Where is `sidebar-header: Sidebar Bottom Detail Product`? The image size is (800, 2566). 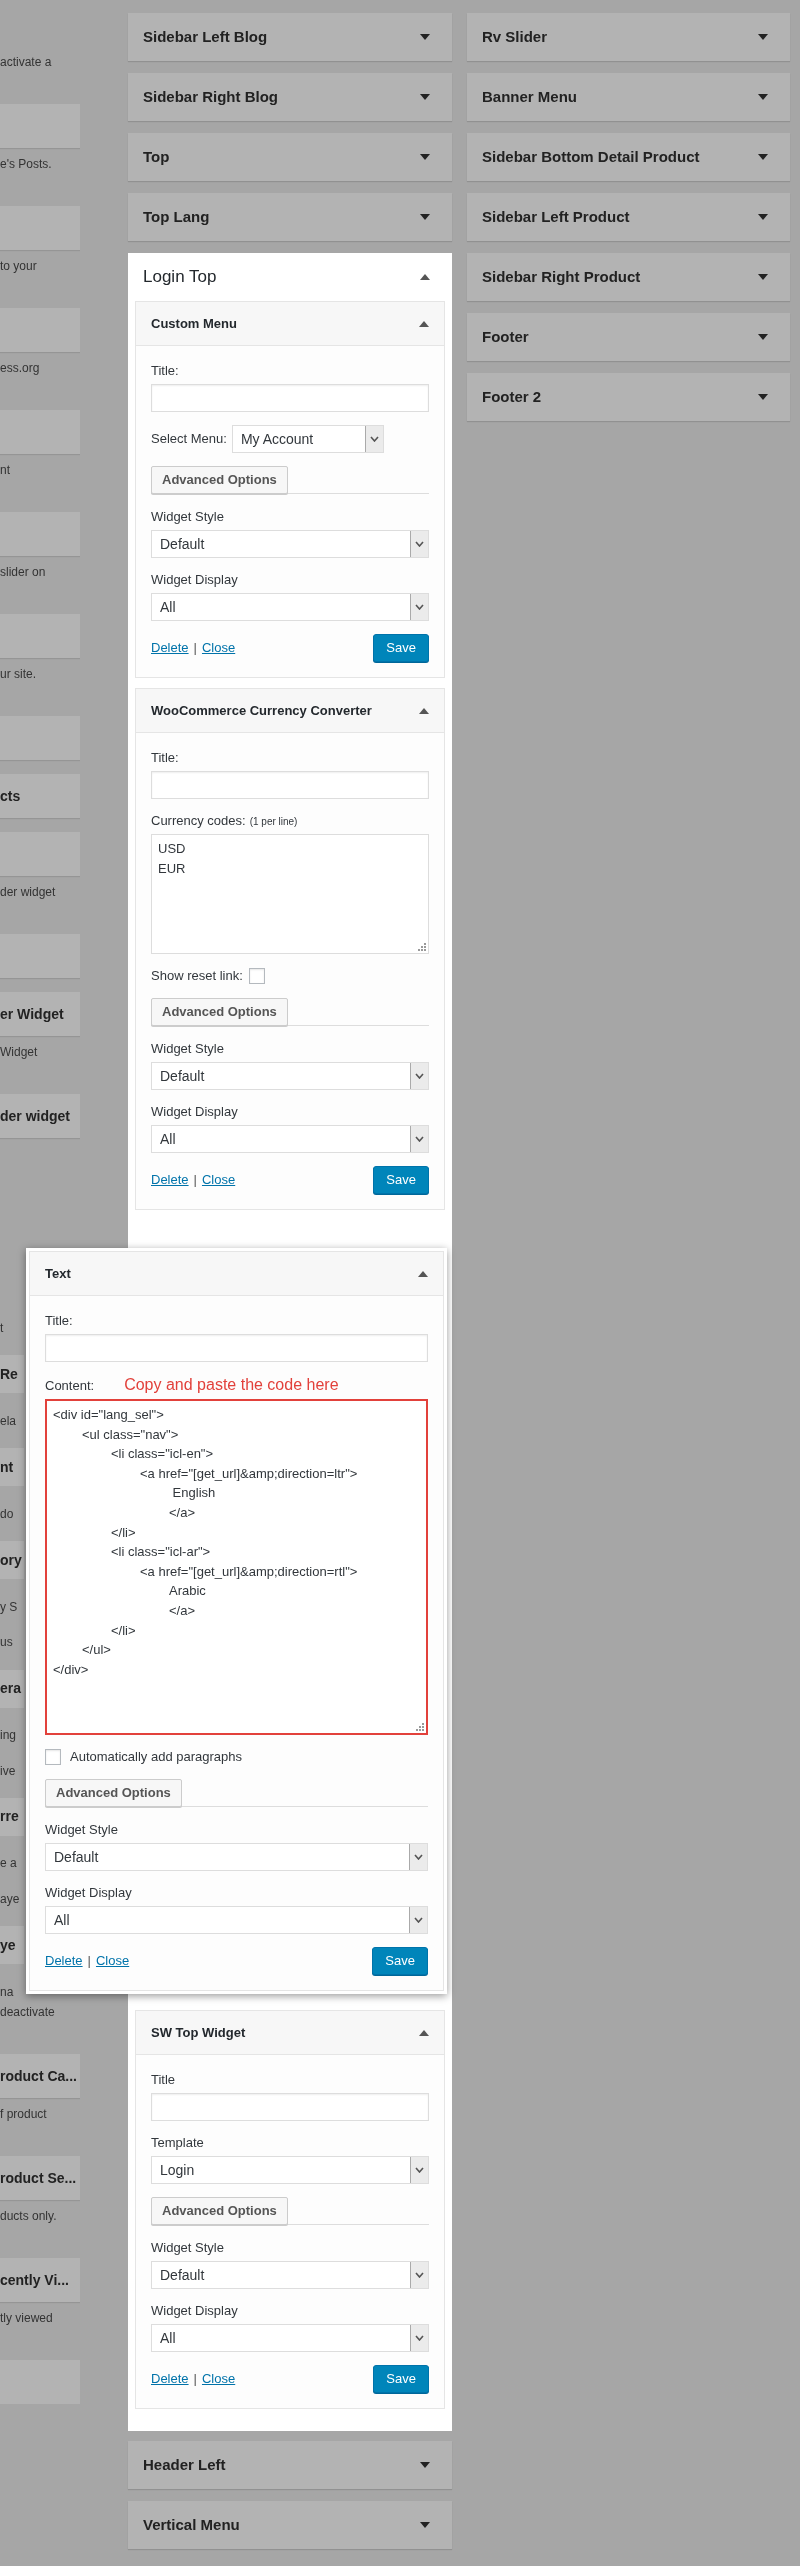
sidebar-header: Sidebar Bottom Detail Product is located at coordinates (628, 157).